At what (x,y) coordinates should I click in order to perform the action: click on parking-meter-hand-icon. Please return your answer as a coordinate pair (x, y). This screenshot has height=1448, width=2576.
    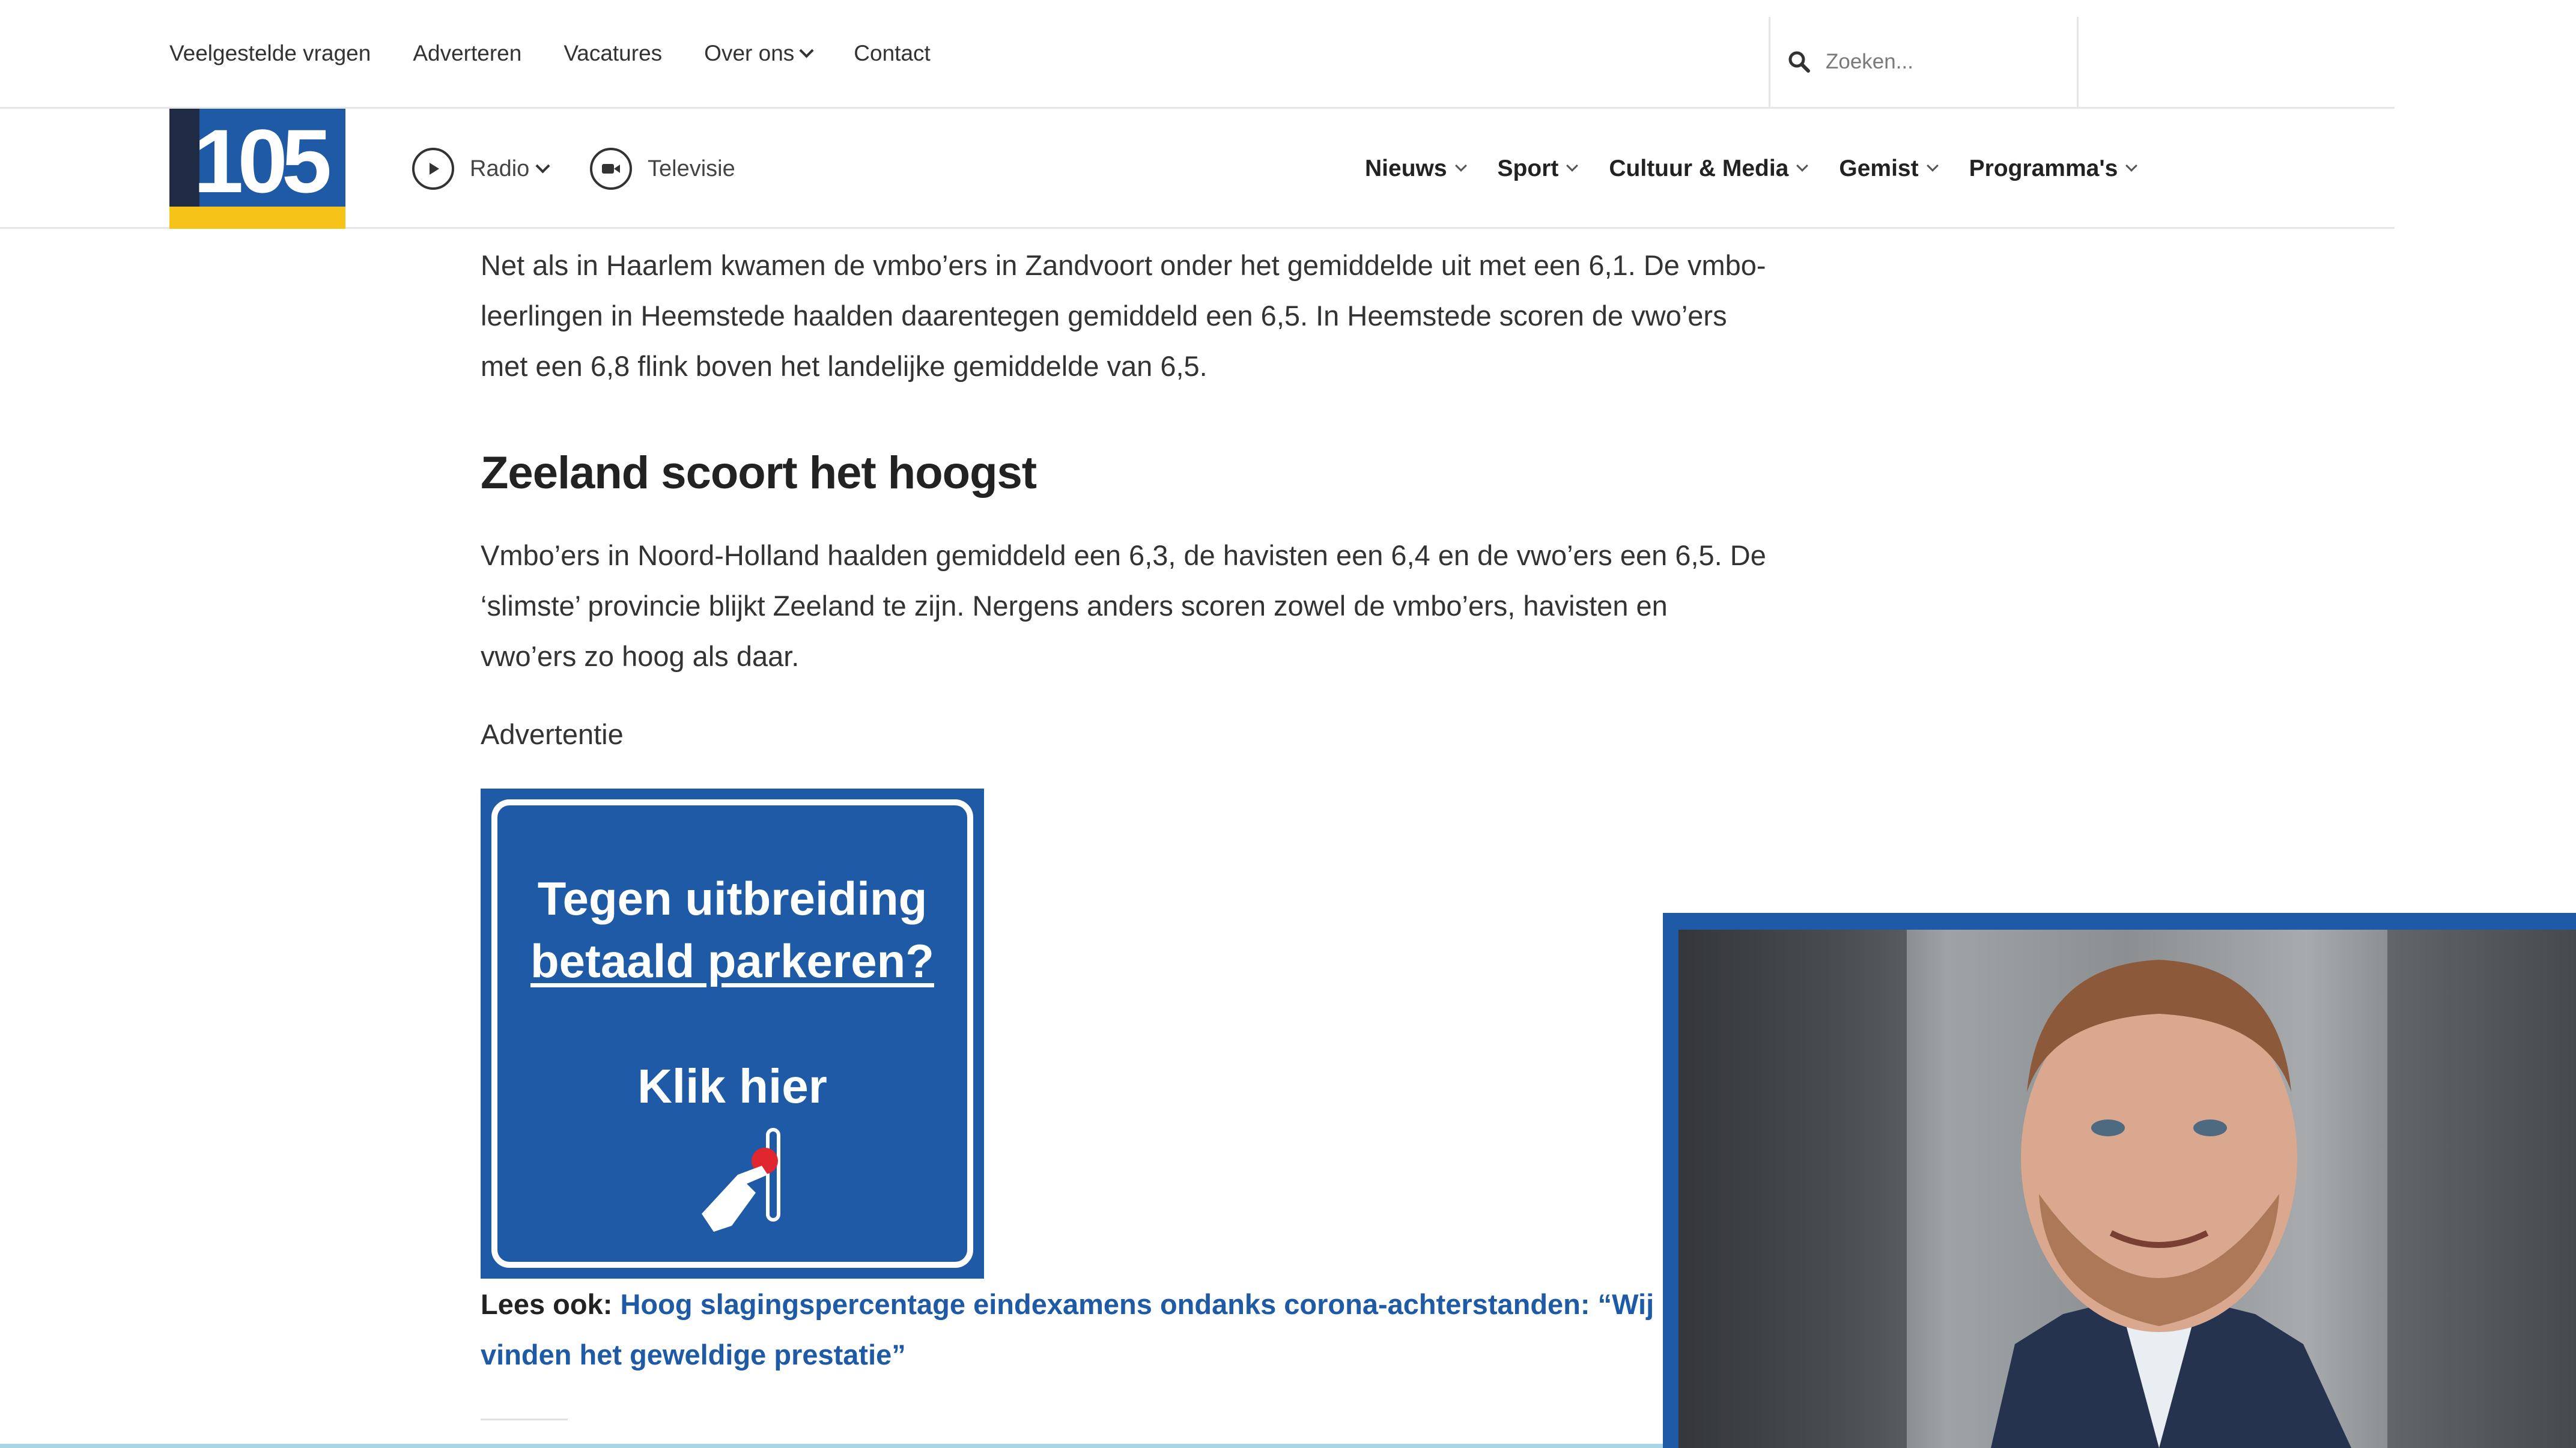
    Looking at the image, I should click on (741, 1180).